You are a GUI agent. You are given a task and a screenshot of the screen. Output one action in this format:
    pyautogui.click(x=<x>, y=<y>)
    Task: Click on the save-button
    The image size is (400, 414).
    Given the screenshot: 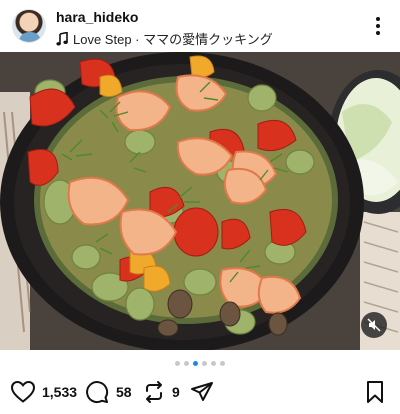 What is the action you would take?
    pyautogui.click(x=375, y=392)
    